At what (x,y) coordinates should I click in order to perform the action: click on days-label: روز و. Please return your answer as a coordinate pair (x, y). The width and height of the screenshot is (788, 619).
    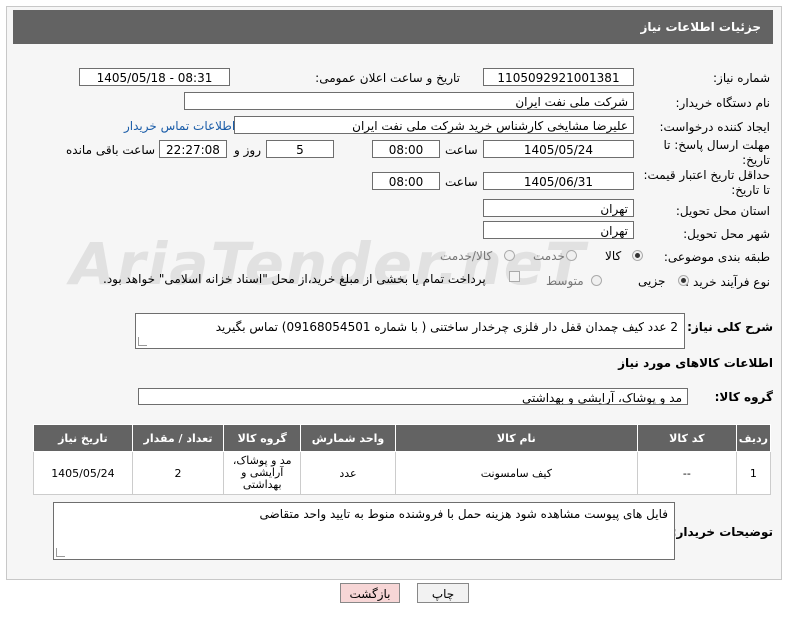
    Looking at the image, I should click on (247, 150).